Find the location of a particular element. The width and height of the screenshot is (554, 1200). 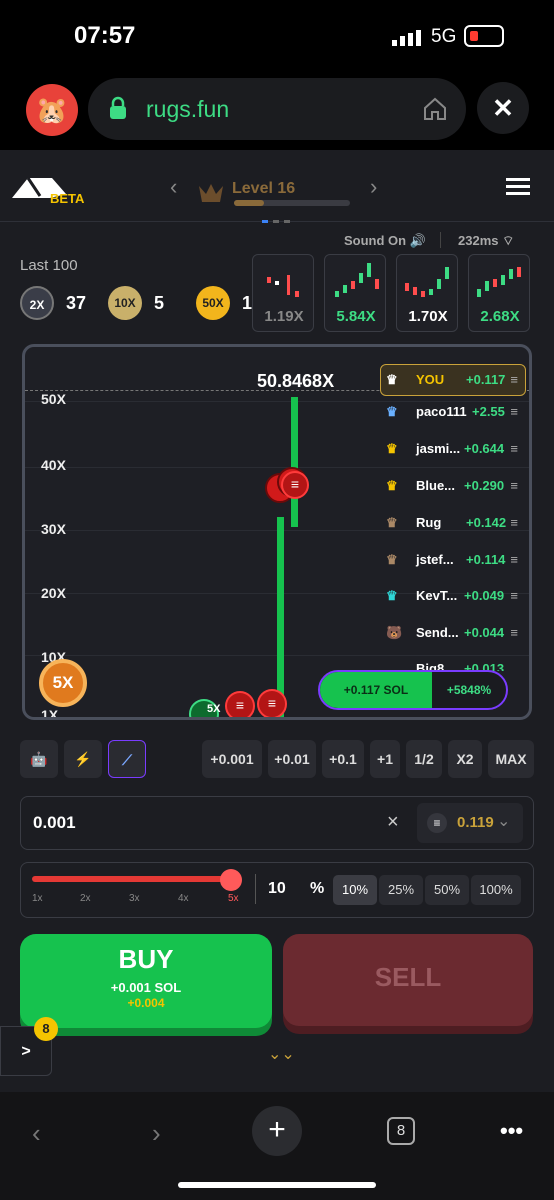

balance-selector: ≡ 0.119 ⌄ is located at coordinates (470, 823).